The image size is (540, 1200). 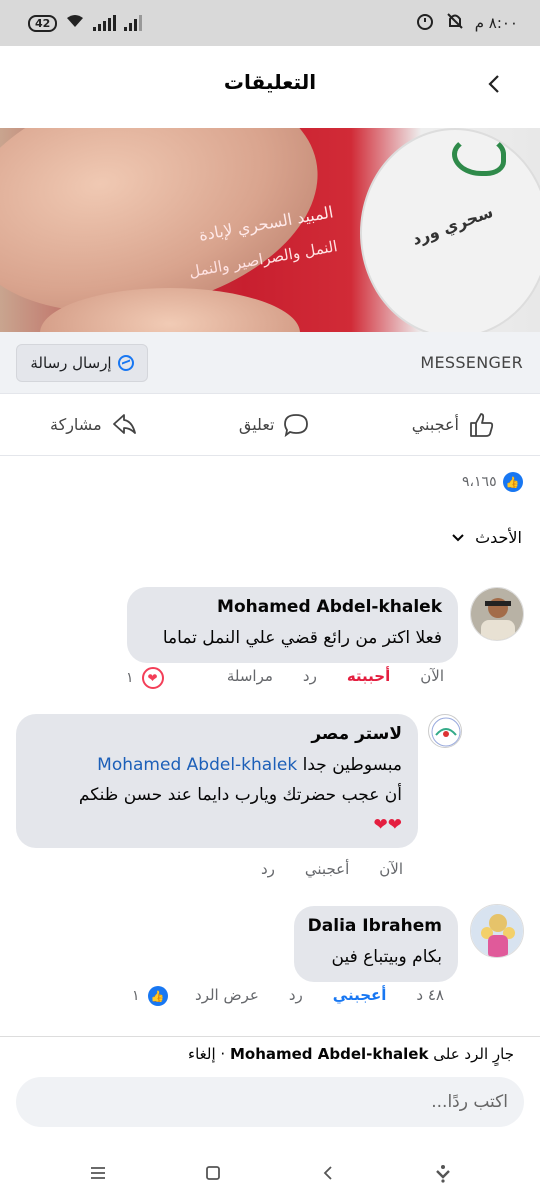 I want to click on send-message-button: إرسال رسالة, so click(x=82, y=363).